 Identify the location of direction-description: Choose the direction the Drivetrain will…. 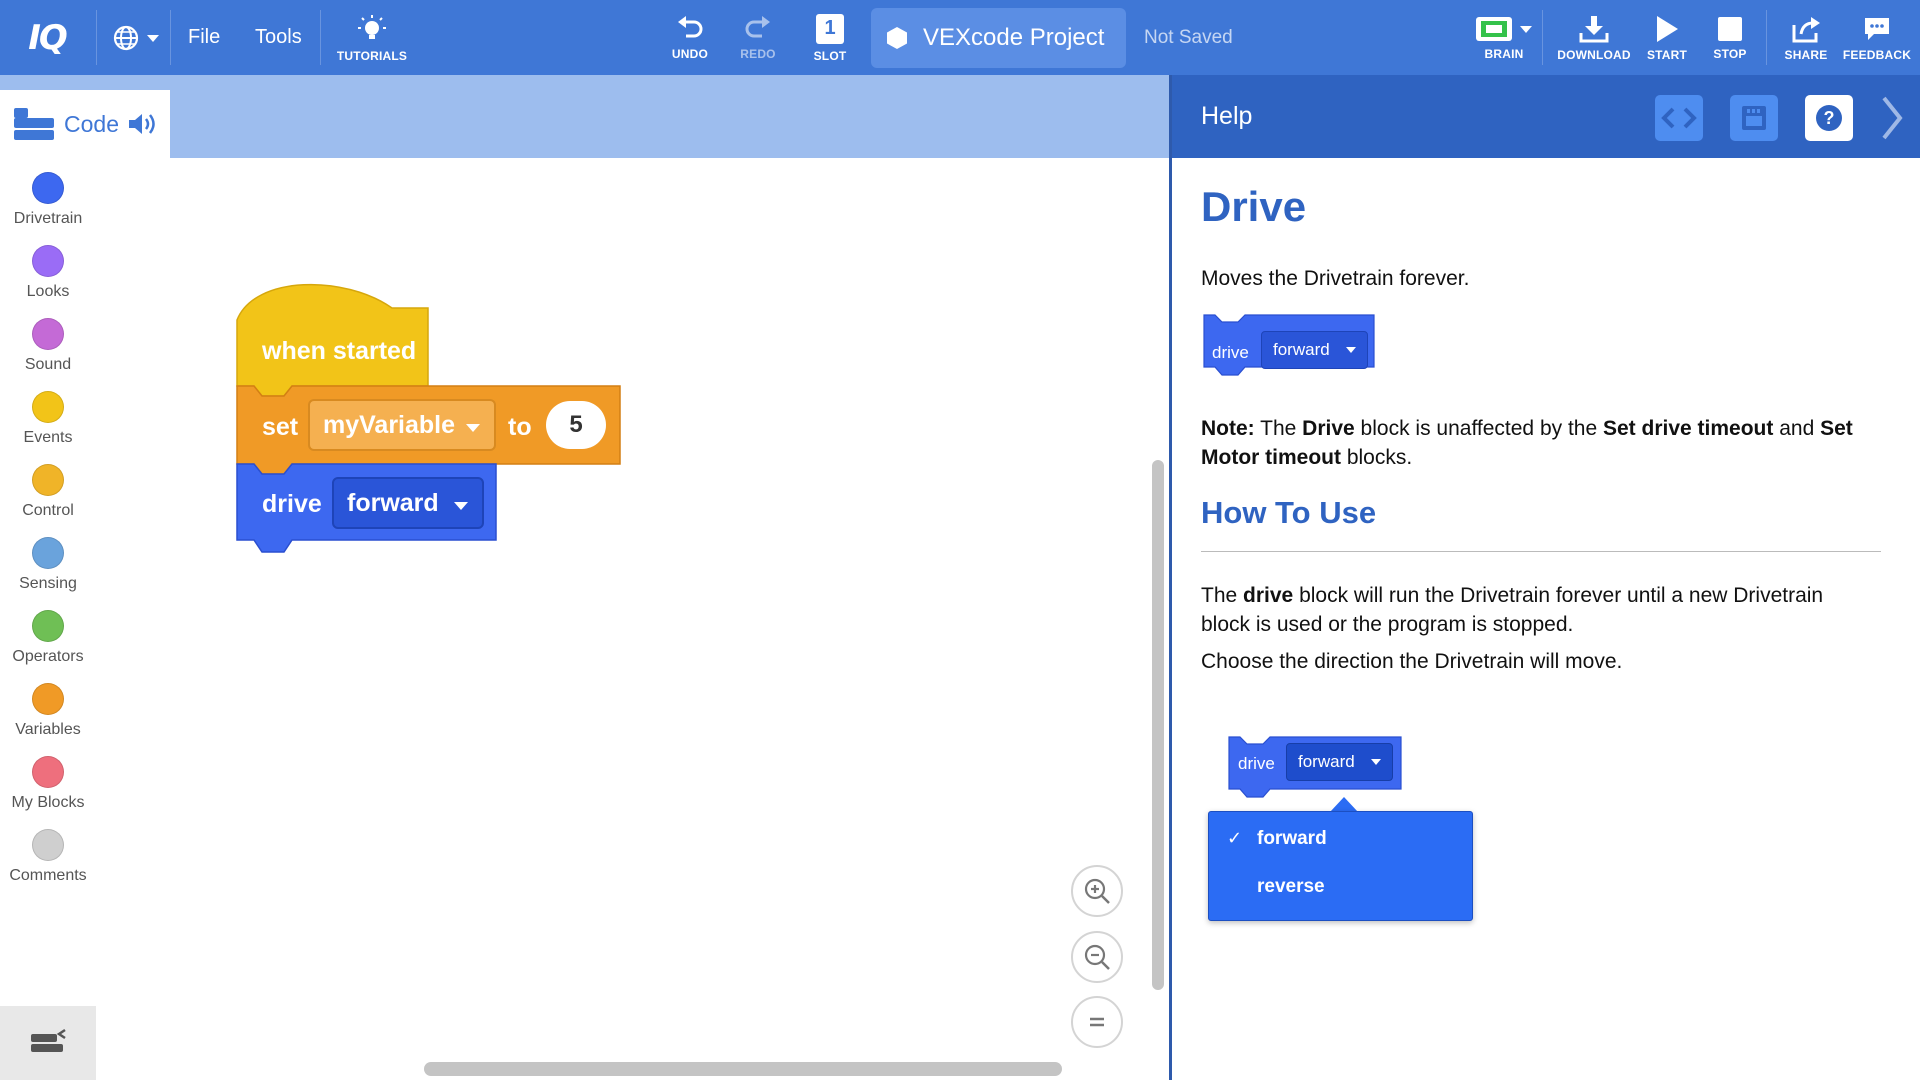
(1412, 661).